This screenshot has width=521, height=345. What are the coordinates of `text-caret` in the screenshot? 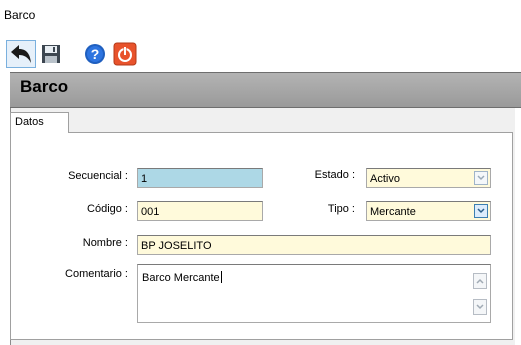 It's located at (221, 277).